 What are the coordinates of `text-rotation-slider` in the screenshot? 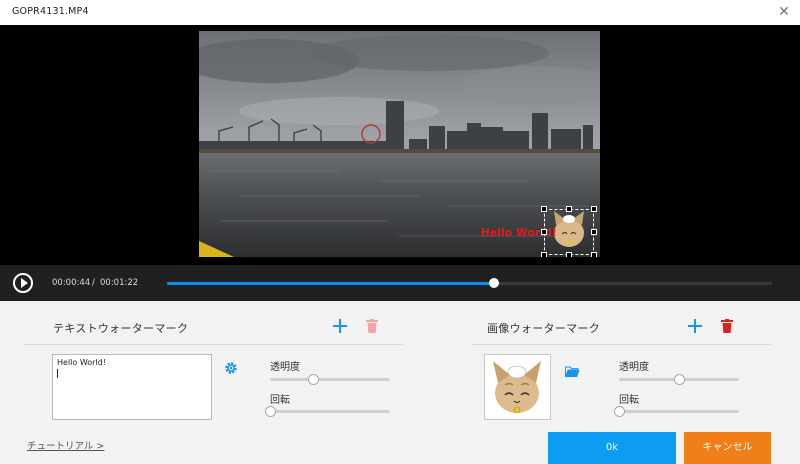 It's located at (327, 411).